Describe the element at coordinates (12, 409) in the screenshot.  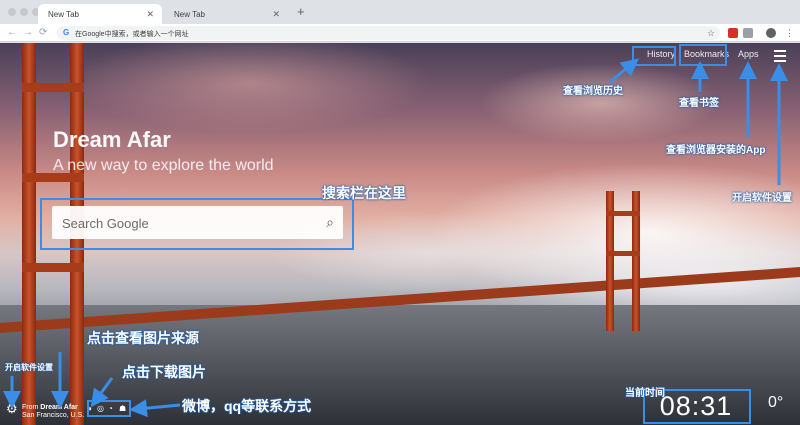
I see `gear-icon: ⚙` at that location.